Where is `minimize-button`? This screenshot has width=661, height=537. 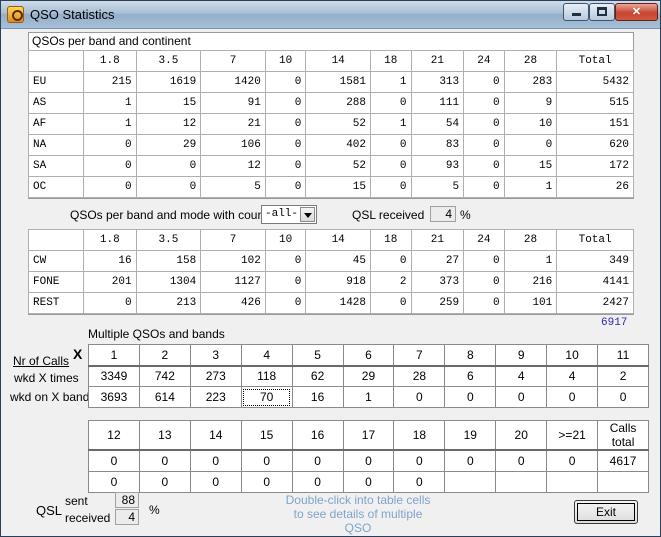
minimize-button is located at coordinates (576, 12).